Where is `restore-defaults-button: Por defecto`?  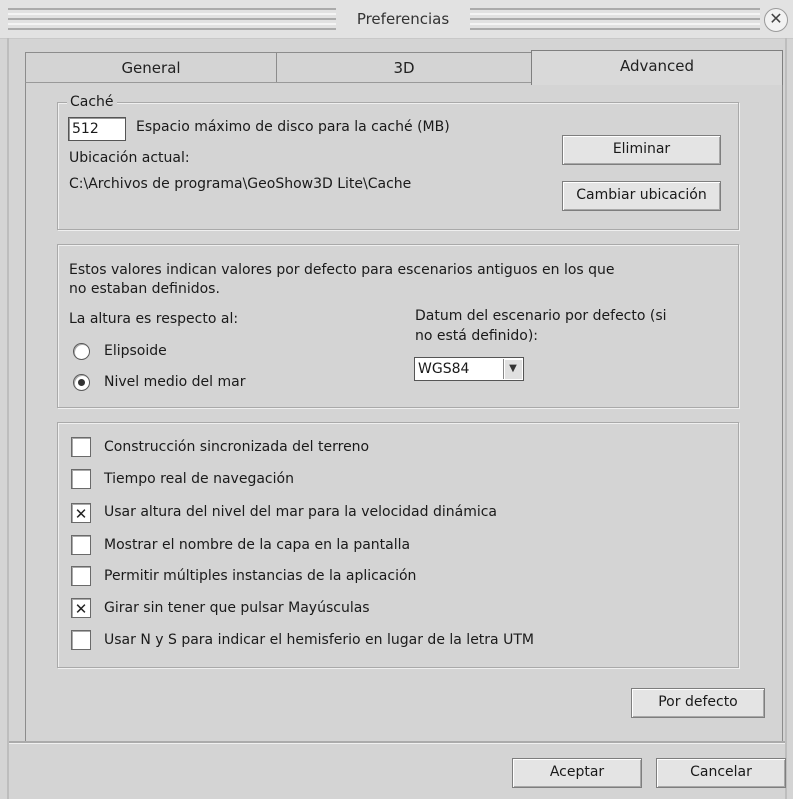
restore-defaults-button: Por defecto is located at coordinates (698, 703).